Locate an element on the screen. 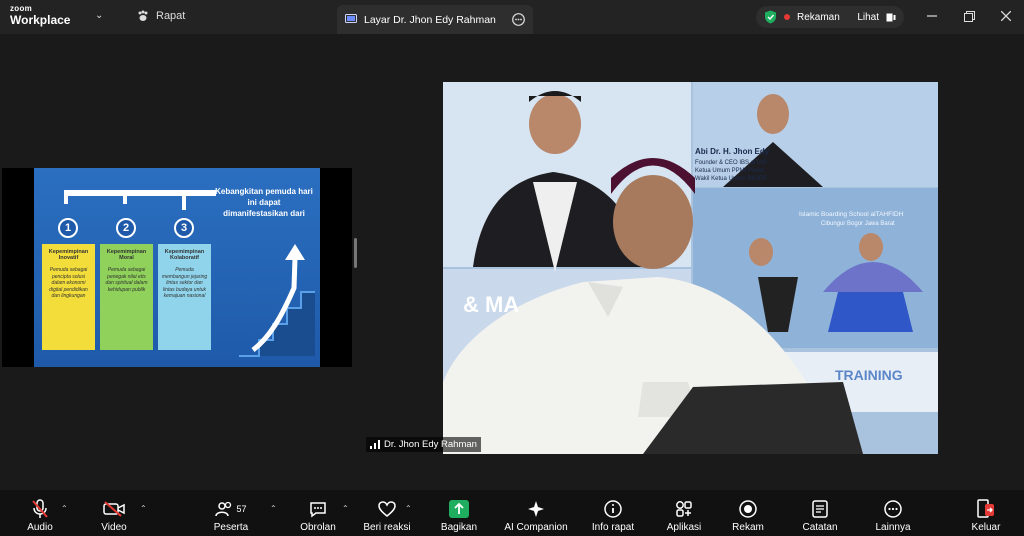 Image resolution: width=1024 pixels, height=536 pixels. record-dot-icon is located at coordinates (787, 17).